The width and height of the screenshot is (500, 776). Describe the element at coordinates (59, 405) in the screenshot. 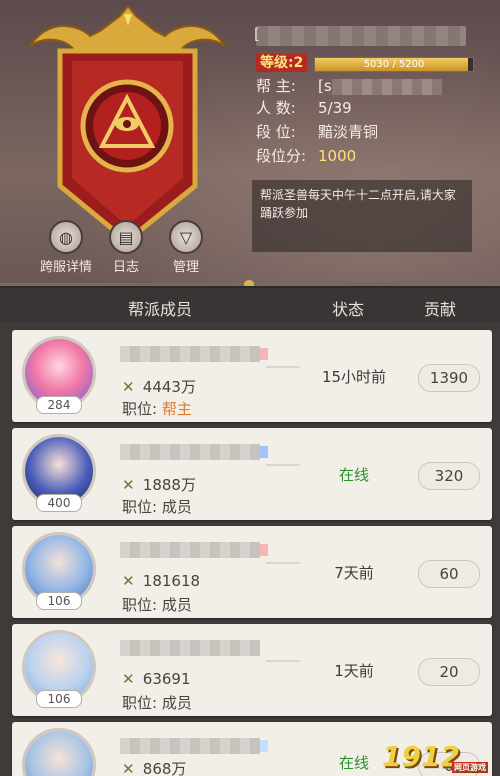

I see `member-level: 284` at that location.